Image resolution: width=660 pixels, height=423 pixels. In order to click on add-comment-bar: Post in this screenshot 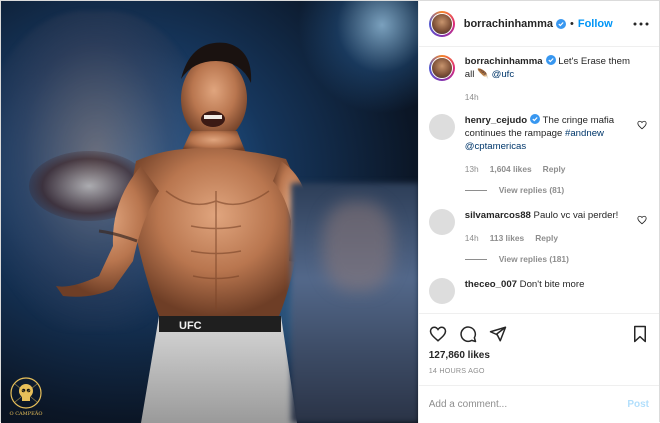, I will do `click(538, 404)`.